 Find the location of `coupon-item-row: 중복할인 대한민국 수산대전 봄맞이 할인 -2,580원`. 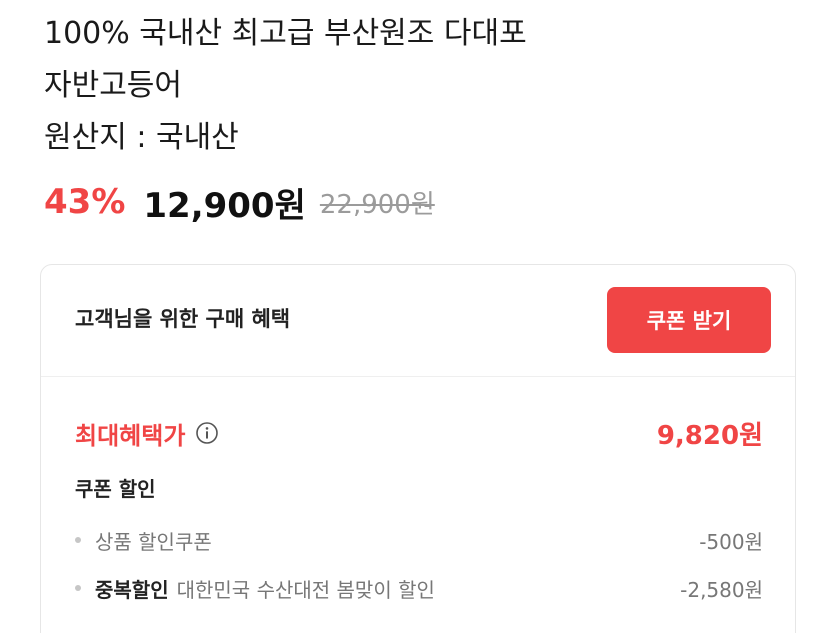

coupon-item-row: 중복할인 대한민국 수산대전 봄맞이 할인 -2,580원 is located at coordinates (419, 588).